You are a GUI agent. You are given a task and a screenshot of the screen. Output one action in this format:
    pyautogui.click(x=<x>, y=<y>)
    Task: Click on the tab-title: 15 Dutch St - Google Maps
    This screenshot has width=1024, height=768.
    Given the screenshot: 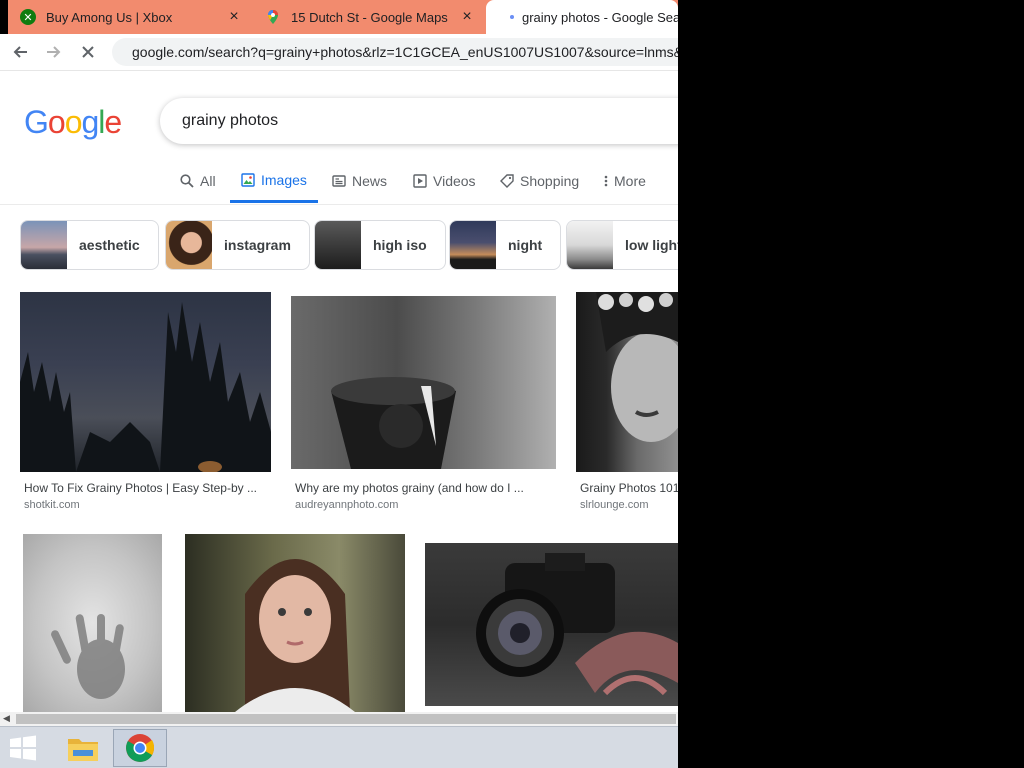 What is the action you would take?
    pyautogui.click(x=369, y=17)
    